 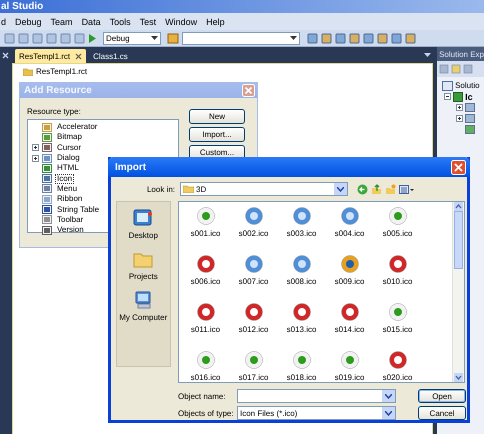 I want to click on file-name: s017.ico, so click(x=253, y=377).